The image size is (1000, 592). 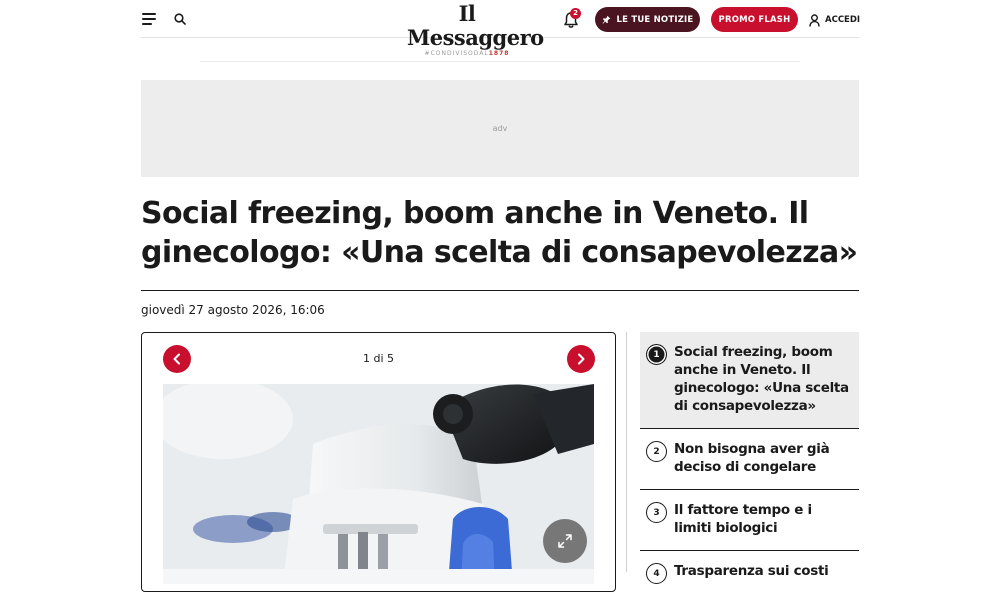 I want to click on sidebar-divider, so click(x=626, y=452).